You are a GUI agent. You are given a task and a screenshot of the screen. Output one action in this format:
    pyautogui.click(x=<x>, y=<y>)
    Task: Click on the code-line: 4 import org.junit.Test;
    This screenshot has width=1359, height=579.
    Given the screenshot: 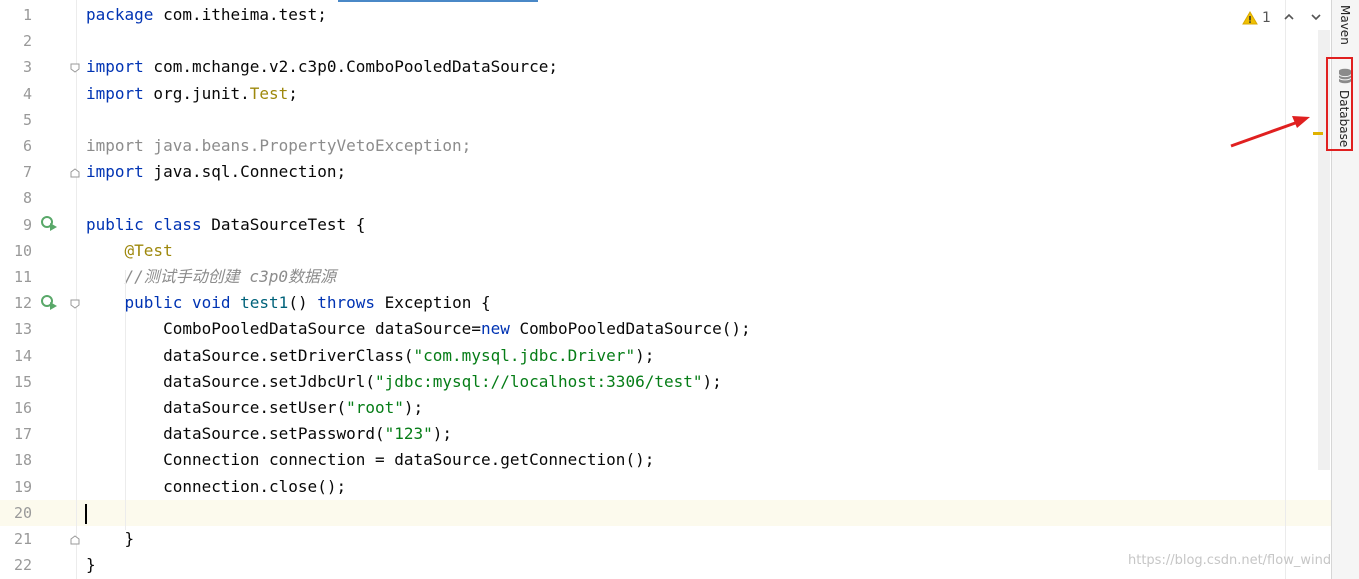 What is the action you would take?
    pyautogui.click(x=665, y=94)
    